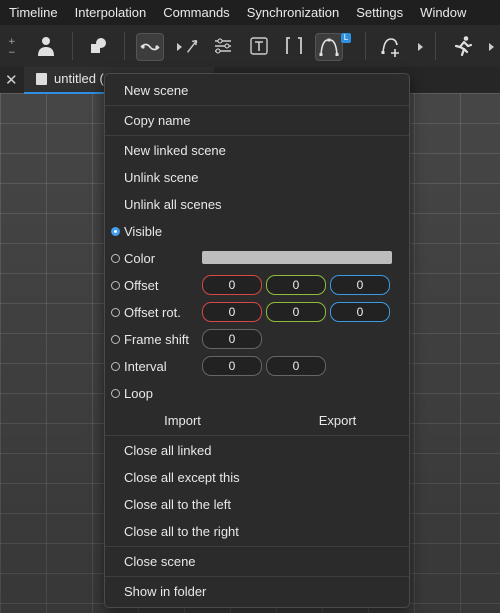  What do you see at coordinates (161, 178) in the screenshot?
I see `menu-unlink-scene: Unlink scene` at bounding box center [161, 178].